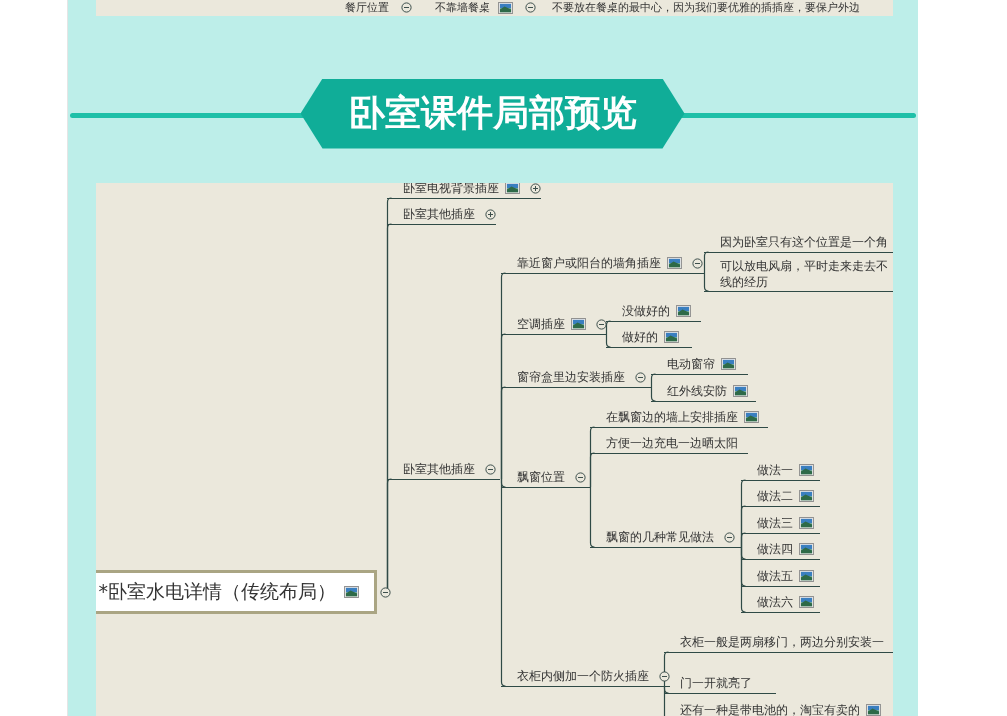 The height and width of the screenshot is (716, 1007). What do you see at coordinates (774, 470) in the screenshot?
I see `topic-text: 做法一` at bounding box center [774, 470].